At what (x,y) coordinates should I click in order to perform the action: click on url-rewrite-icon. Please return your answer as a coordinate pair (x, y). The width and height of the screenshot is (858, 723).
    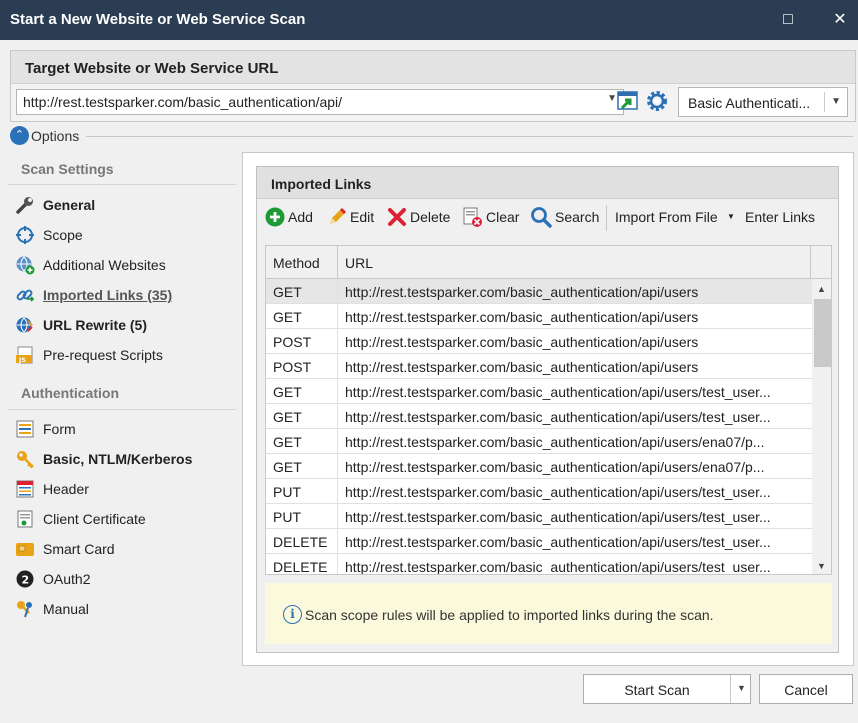
    Looking at the image, I should click on (25, 325).